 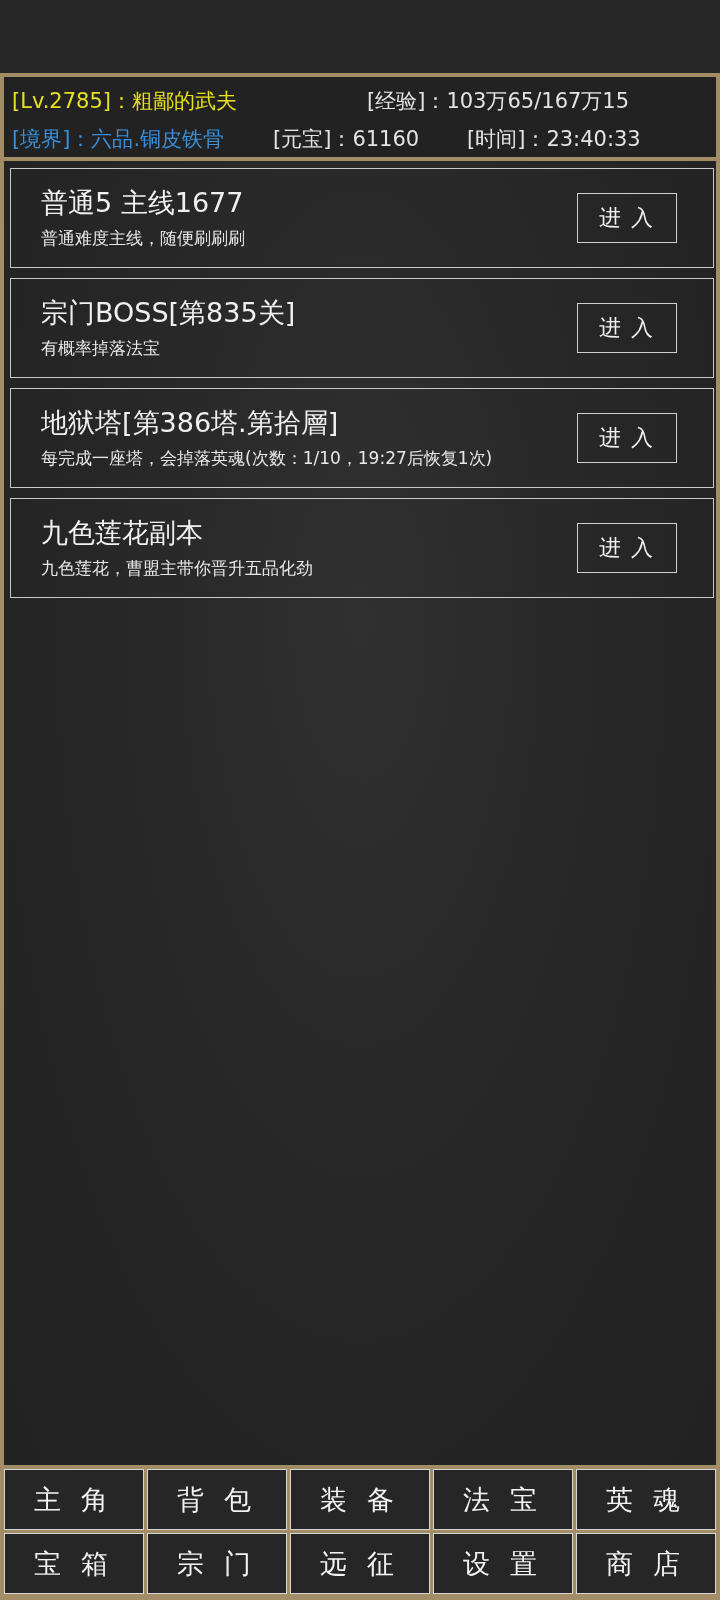 I want to click on menu-button: 背 包, so click(x=217, y=1499).